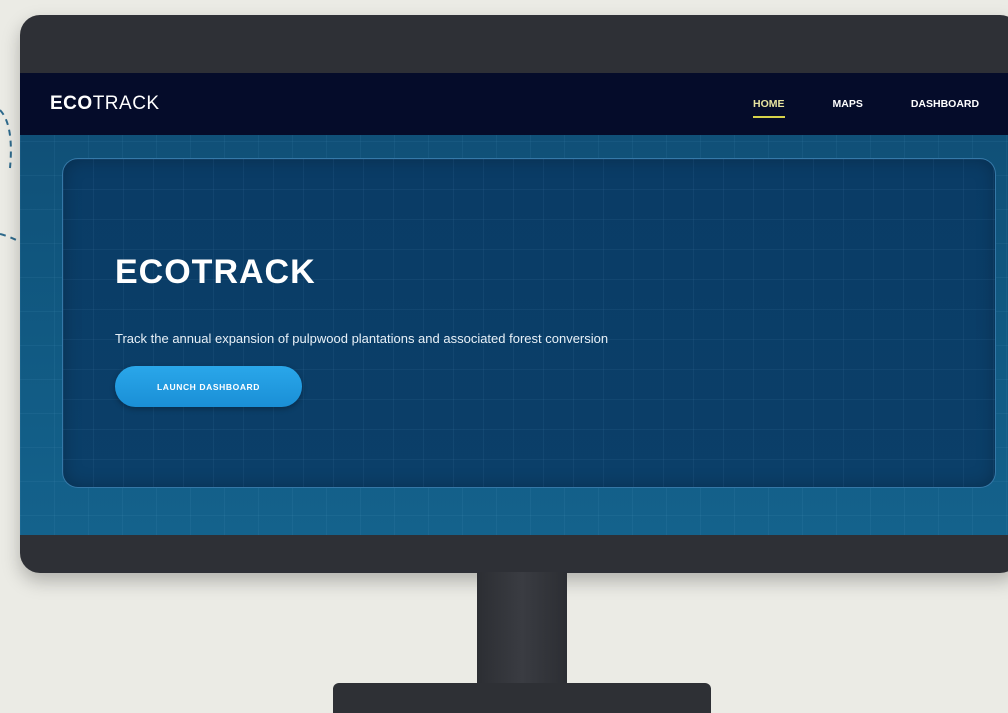 The width and height of the screenshot is (1008, 713). What do you see at coordinates (848, 104) in the screenshot?
I see `nav-item-maps: MAPS` at bounding box center [848, 104].